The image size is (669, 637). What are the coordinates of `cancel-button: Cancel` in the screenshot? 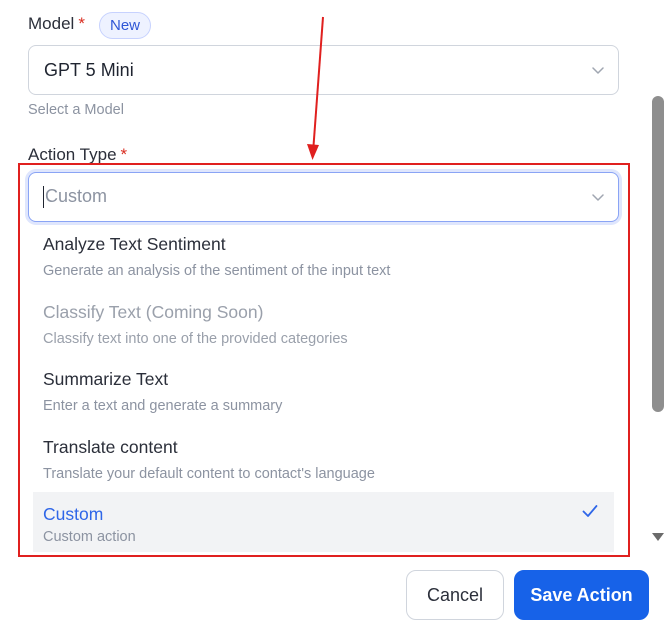 It's located at (455, 595).